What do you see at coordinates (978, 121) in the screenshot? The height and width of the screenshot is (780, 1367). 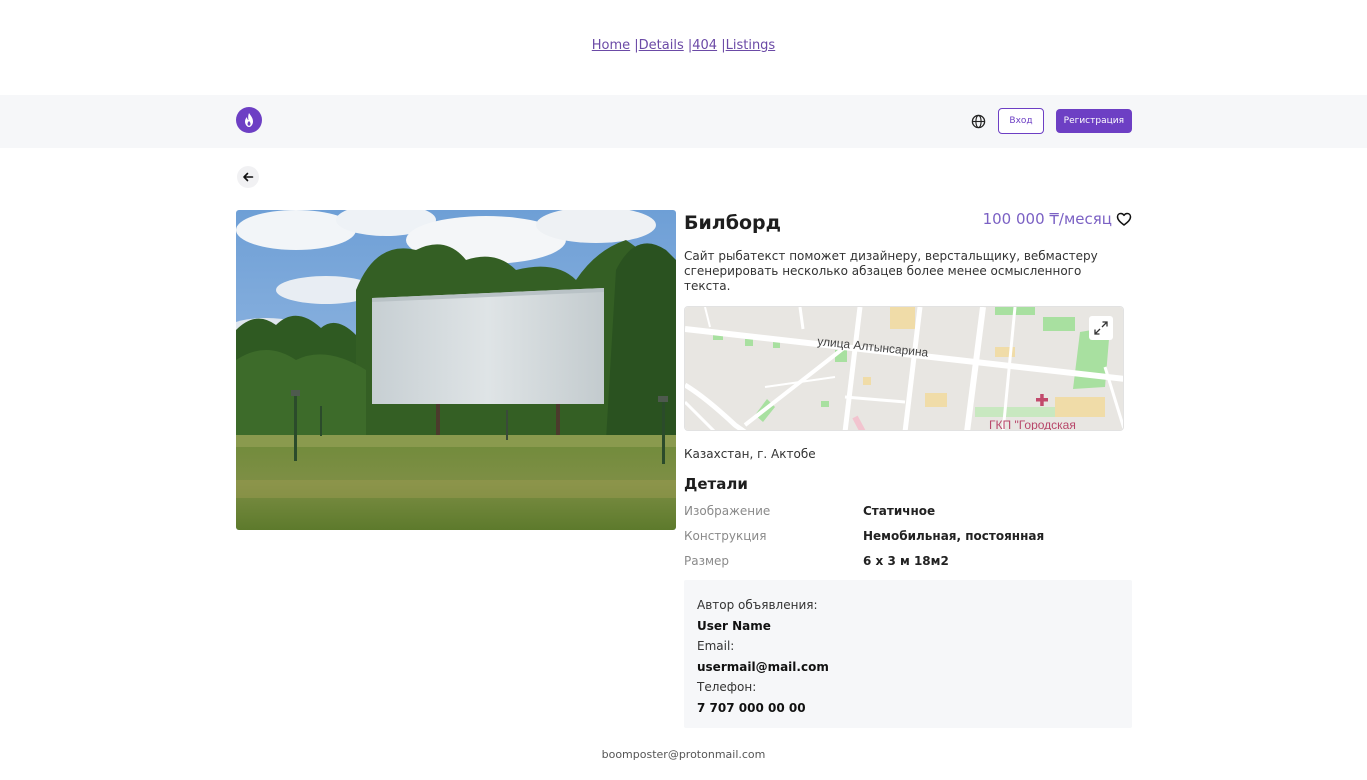 I see `globe-icon` at bounding box center [978, 121].